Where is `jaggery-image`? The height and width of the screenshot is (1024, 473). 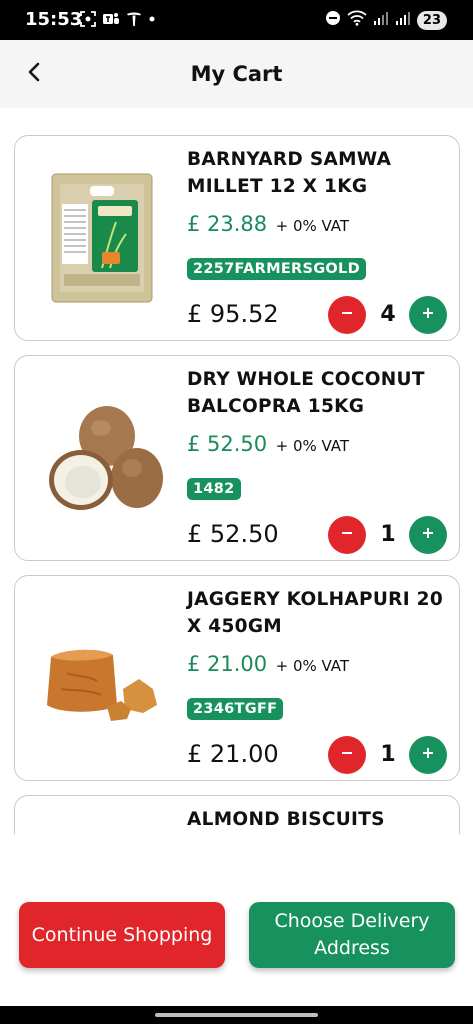 jaggery-image is located at coordinates (102, 678).